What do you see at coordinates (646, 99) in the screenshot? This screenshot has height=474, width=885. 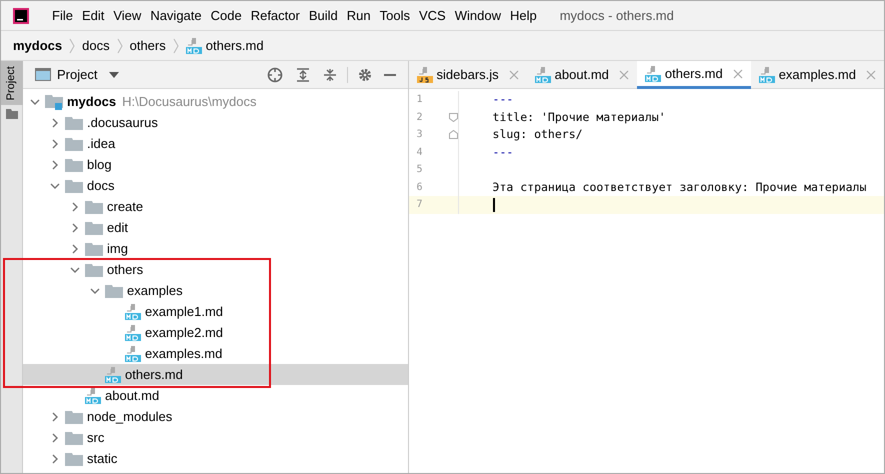 I see `editor-line: 1 ---` at bounding box center [646, 99].